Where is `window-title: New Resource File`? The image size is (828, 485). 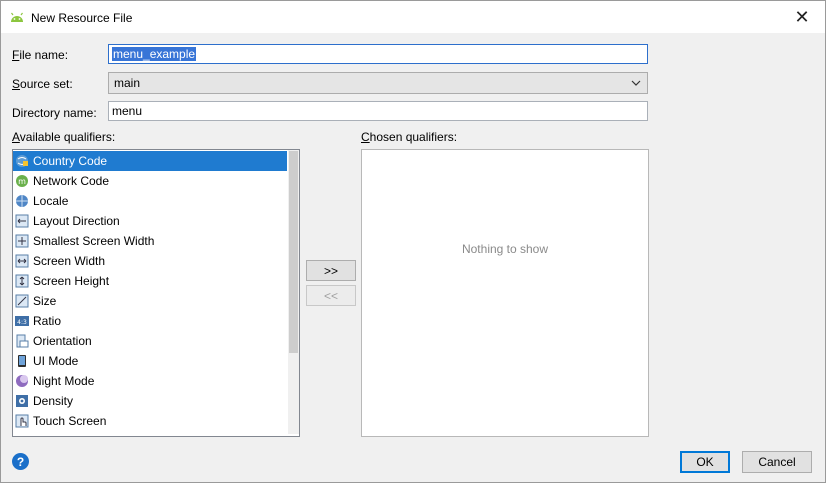
window-title: New Resource File is located at coordinates (82, 18).